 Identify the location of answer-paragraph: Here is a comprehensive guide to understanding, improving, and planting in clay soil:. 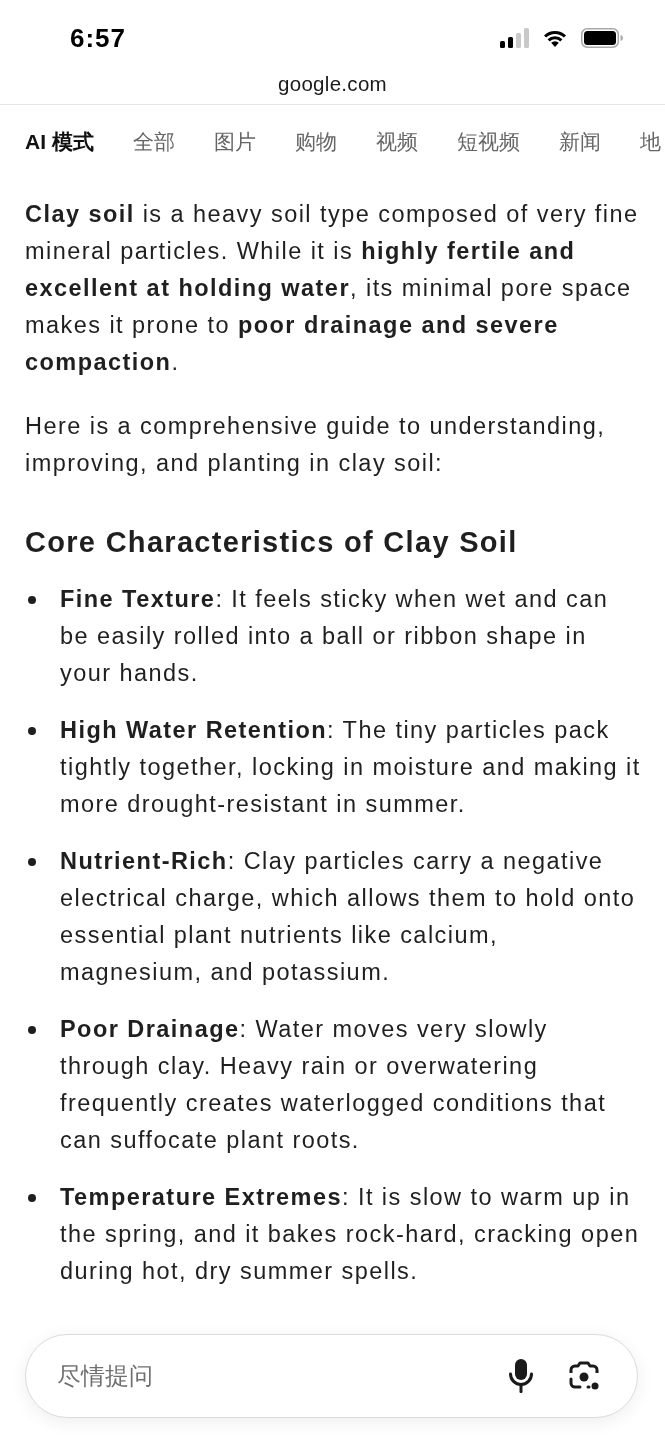
(316, 445).